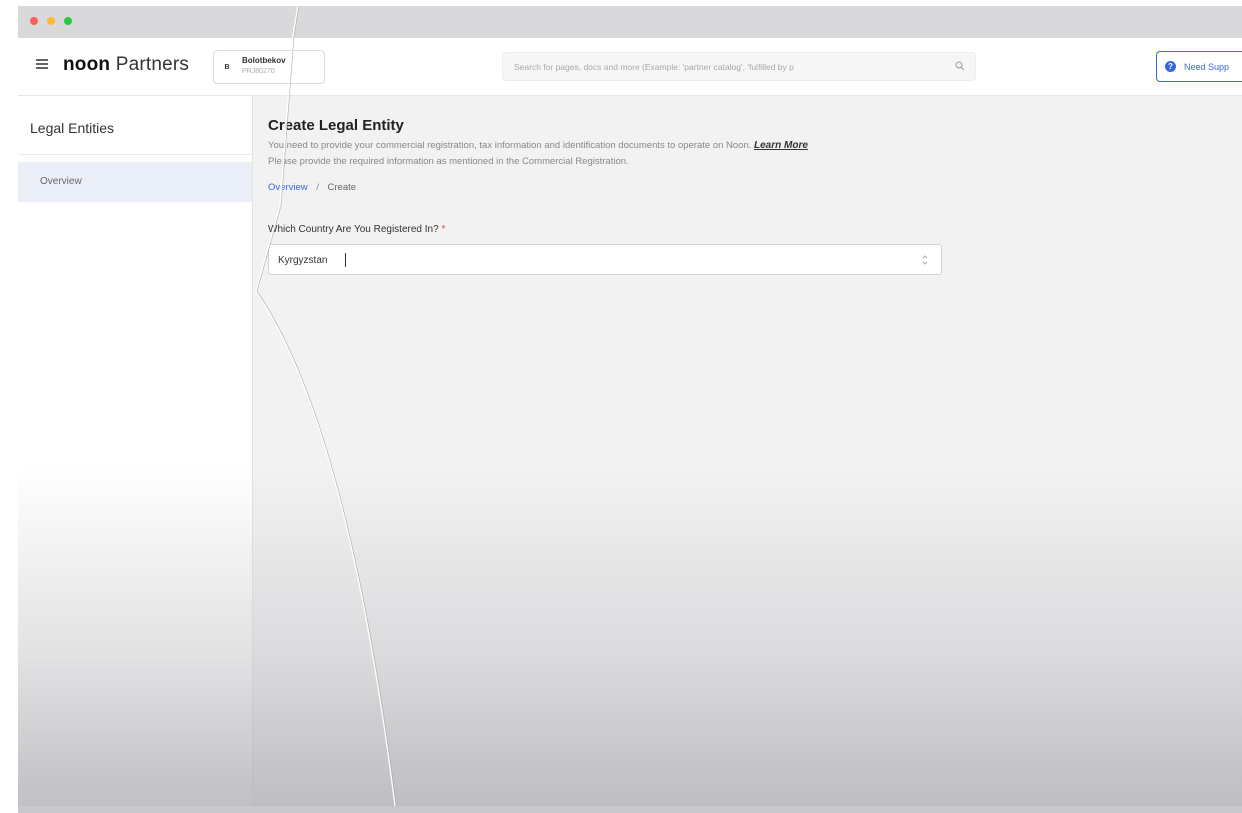  Describe the element at coordinates (227, 67) in the screenshot. I see `account-avatar: B` at that location.